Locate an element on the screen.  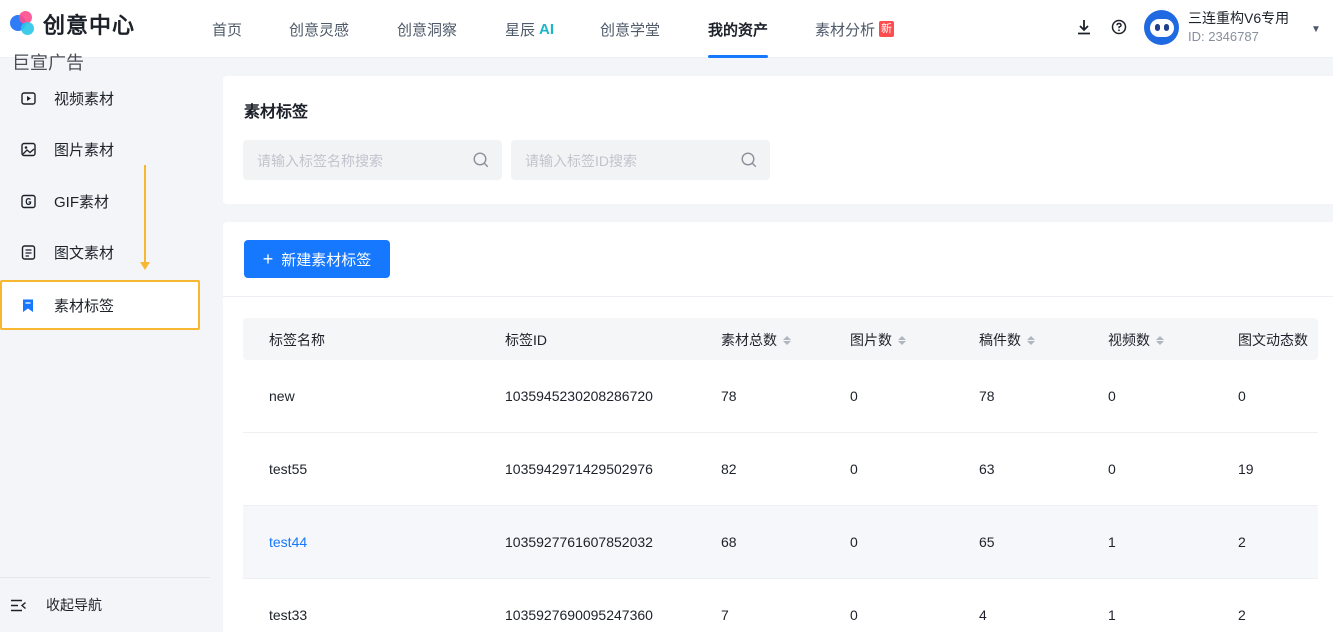
col-tag-id: 标签ID is located at coordinates (526, 340).